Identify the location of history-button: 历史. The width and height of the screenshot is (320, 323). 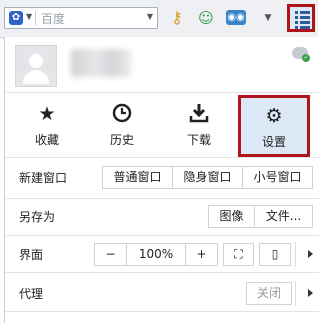
(122, 124).